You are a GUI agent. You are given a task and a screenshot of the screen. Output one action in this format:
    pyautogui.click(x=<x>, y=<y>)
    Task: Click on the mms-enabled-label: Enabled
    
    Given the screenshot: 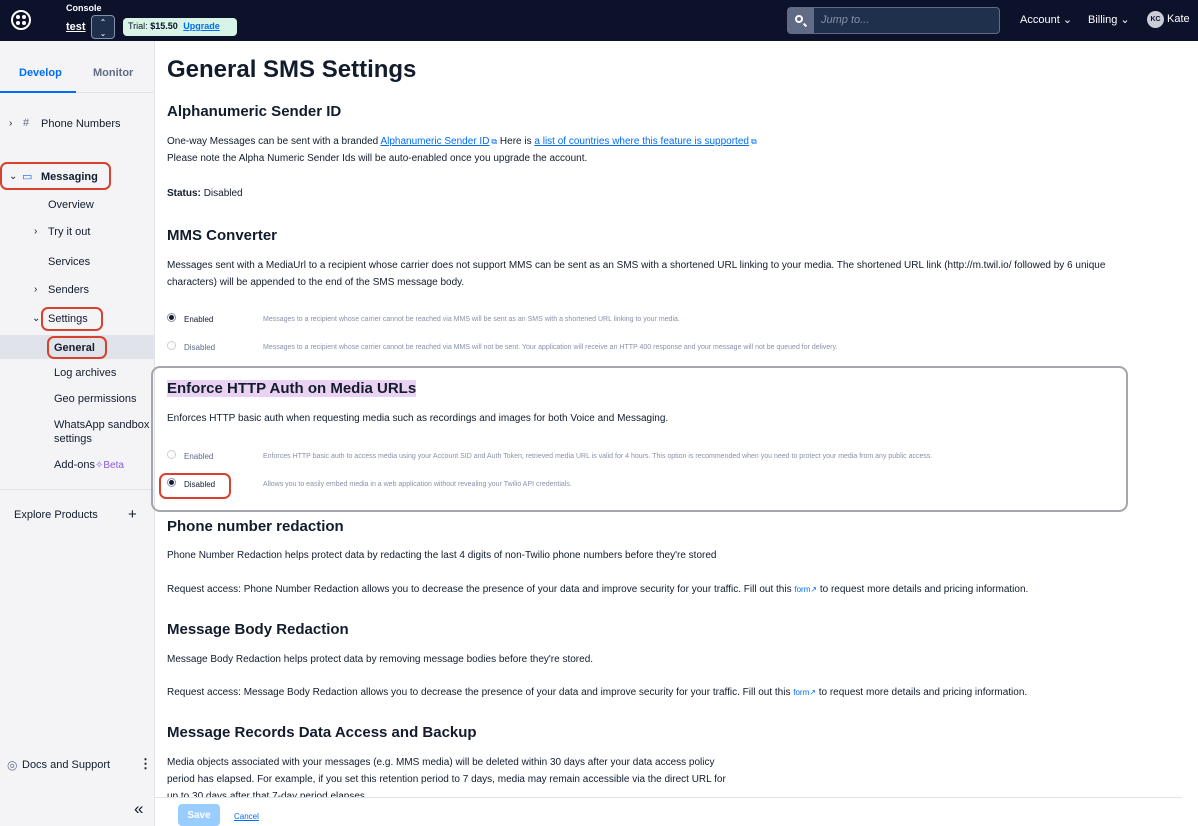 What is the action you would take?
    pyautogui.click(x=198, y=319)
    